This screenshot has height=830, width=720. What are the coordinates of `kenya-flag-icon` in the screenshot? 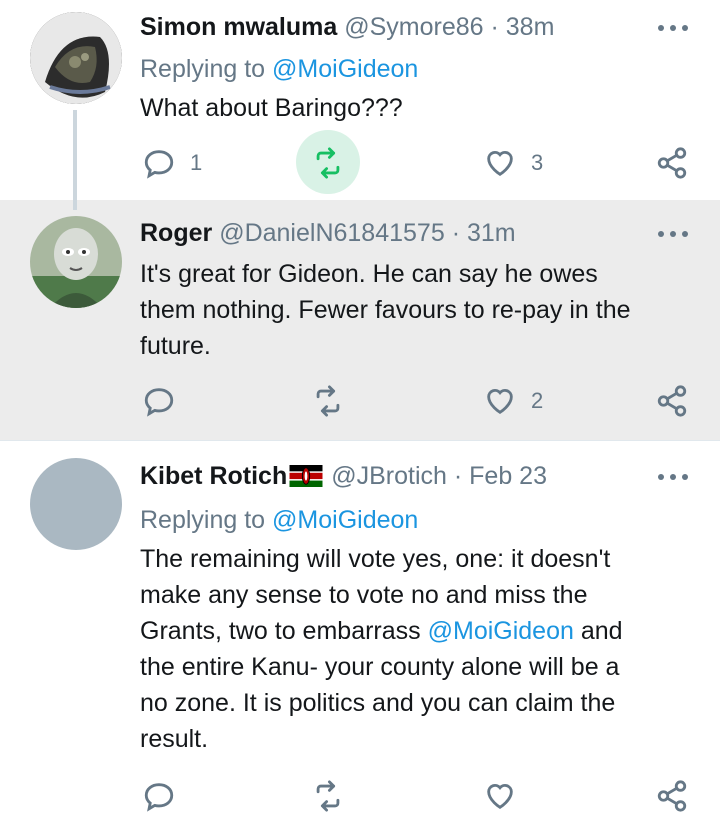 It's located at (306, 476).